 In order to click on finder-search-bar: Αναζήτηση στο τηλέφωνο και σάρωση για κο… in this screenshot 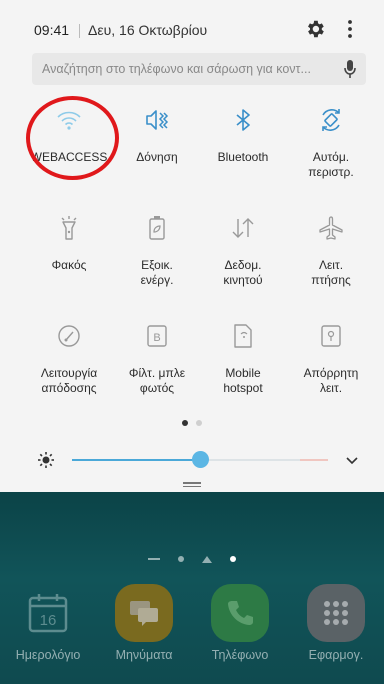, I will do `click(199, 69)`.